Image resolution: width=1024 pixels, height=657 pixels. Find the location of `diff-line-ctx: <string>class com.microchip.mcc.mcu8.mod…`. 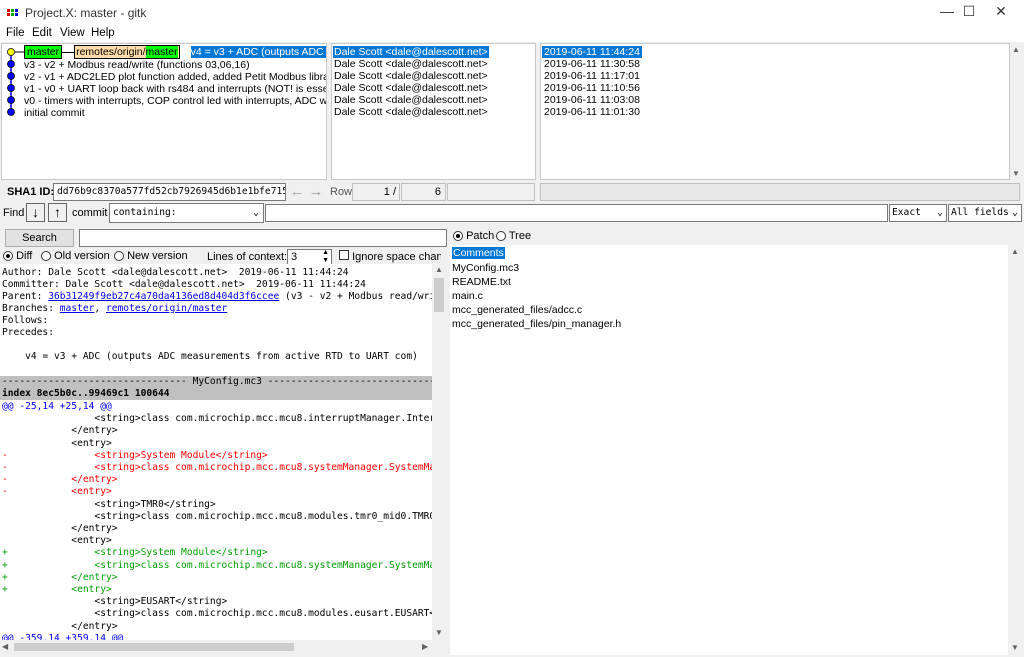

diff-line-ctx: <string>class com.microchip.mcc.mcu8.mod… is located at coordinates (263, 516).